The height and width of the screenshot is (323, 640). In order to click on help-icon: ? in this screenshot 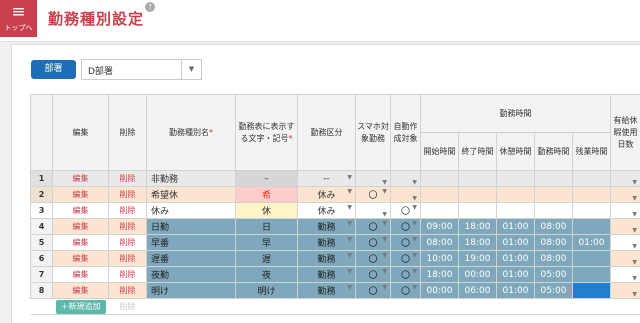, I will do `click(150, 7)`.